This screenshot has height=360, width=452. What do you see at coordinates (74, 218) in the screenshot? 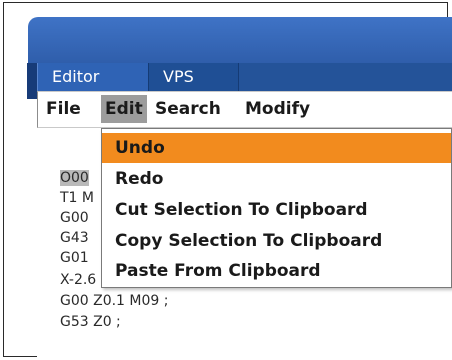
I see `code-line: G00` at bounding box center [74, 218].